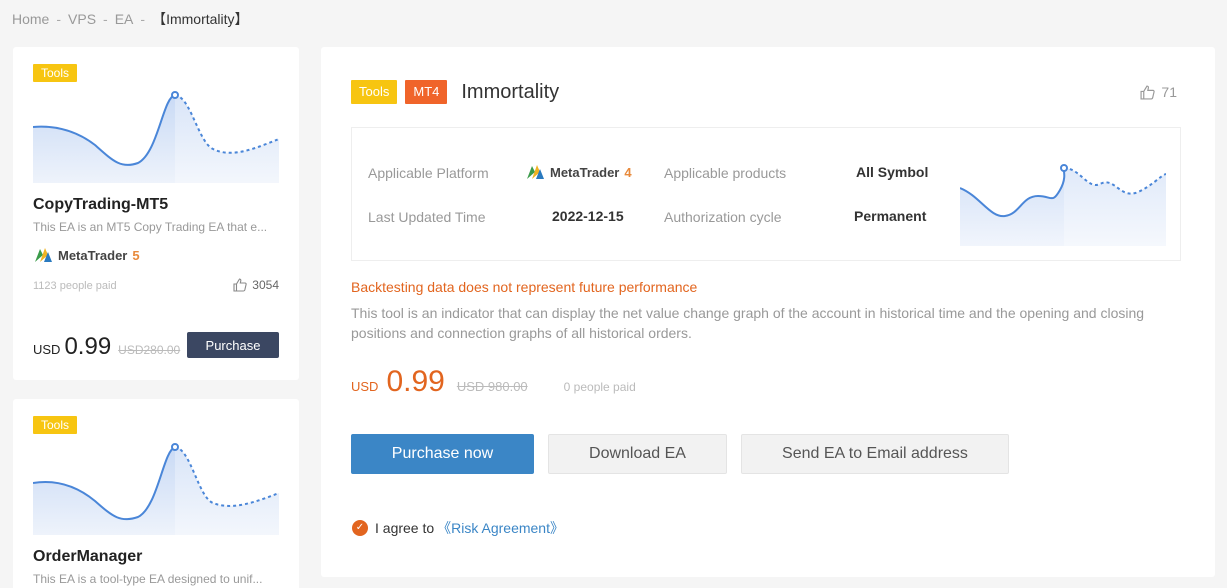  I want to click on metatrader-logo: MetaTrader 5, so click(86, 255).